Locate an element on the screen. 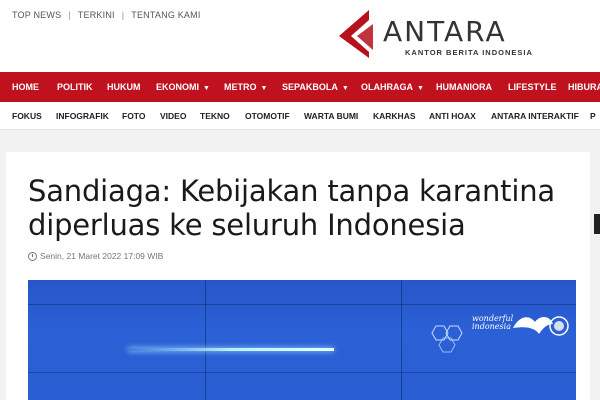 The image size is (600, 400). logo-brand-text: ANTARA is located at coordinates (445, 31).